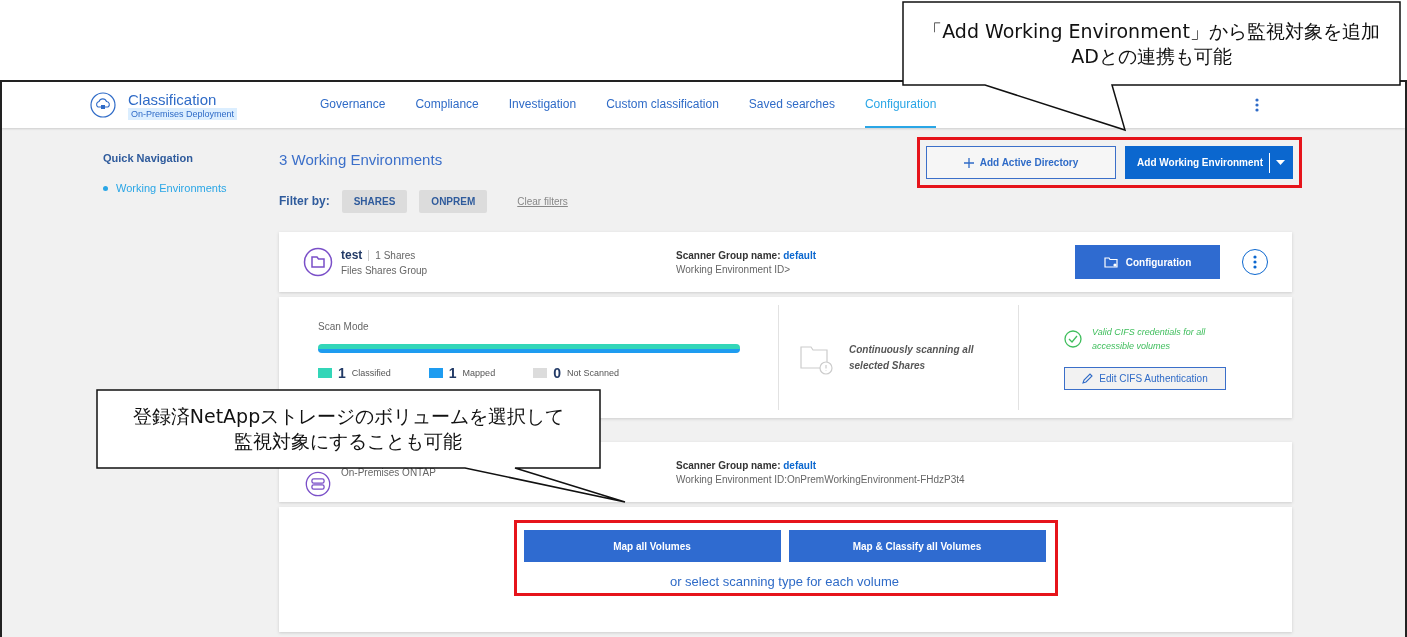 This screenshot has width=1407, height=637. Describe the element at coordinates (384, 270) in the screenshot. I see `environment-type: Files Shares Group` at that location.